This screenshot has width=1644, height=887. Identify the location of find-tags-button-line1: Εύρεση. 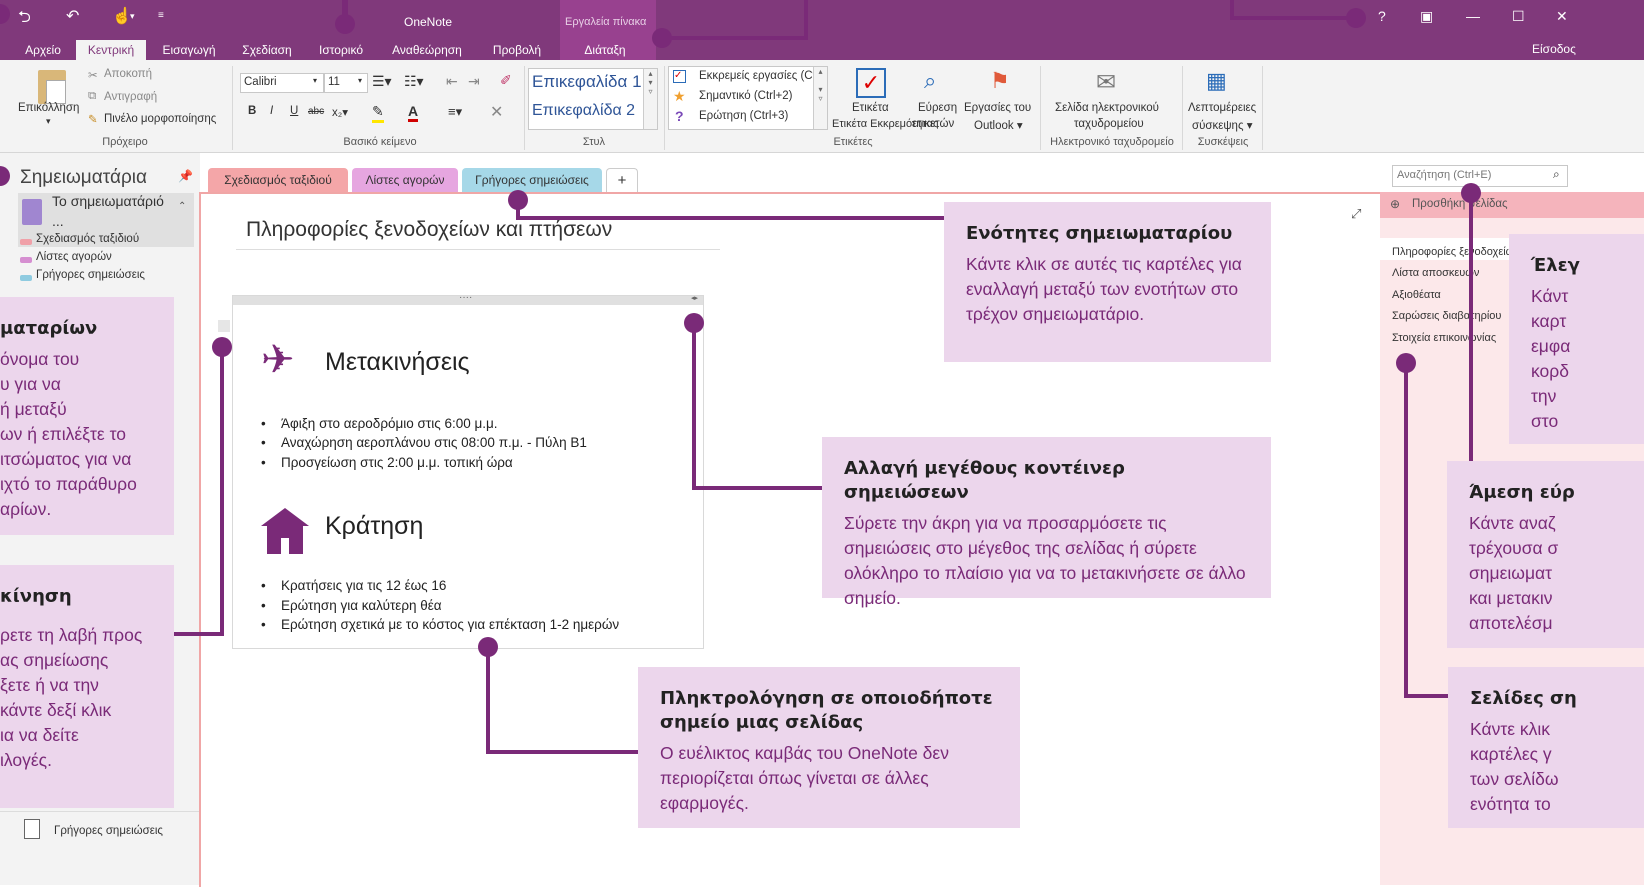
(937, 108).